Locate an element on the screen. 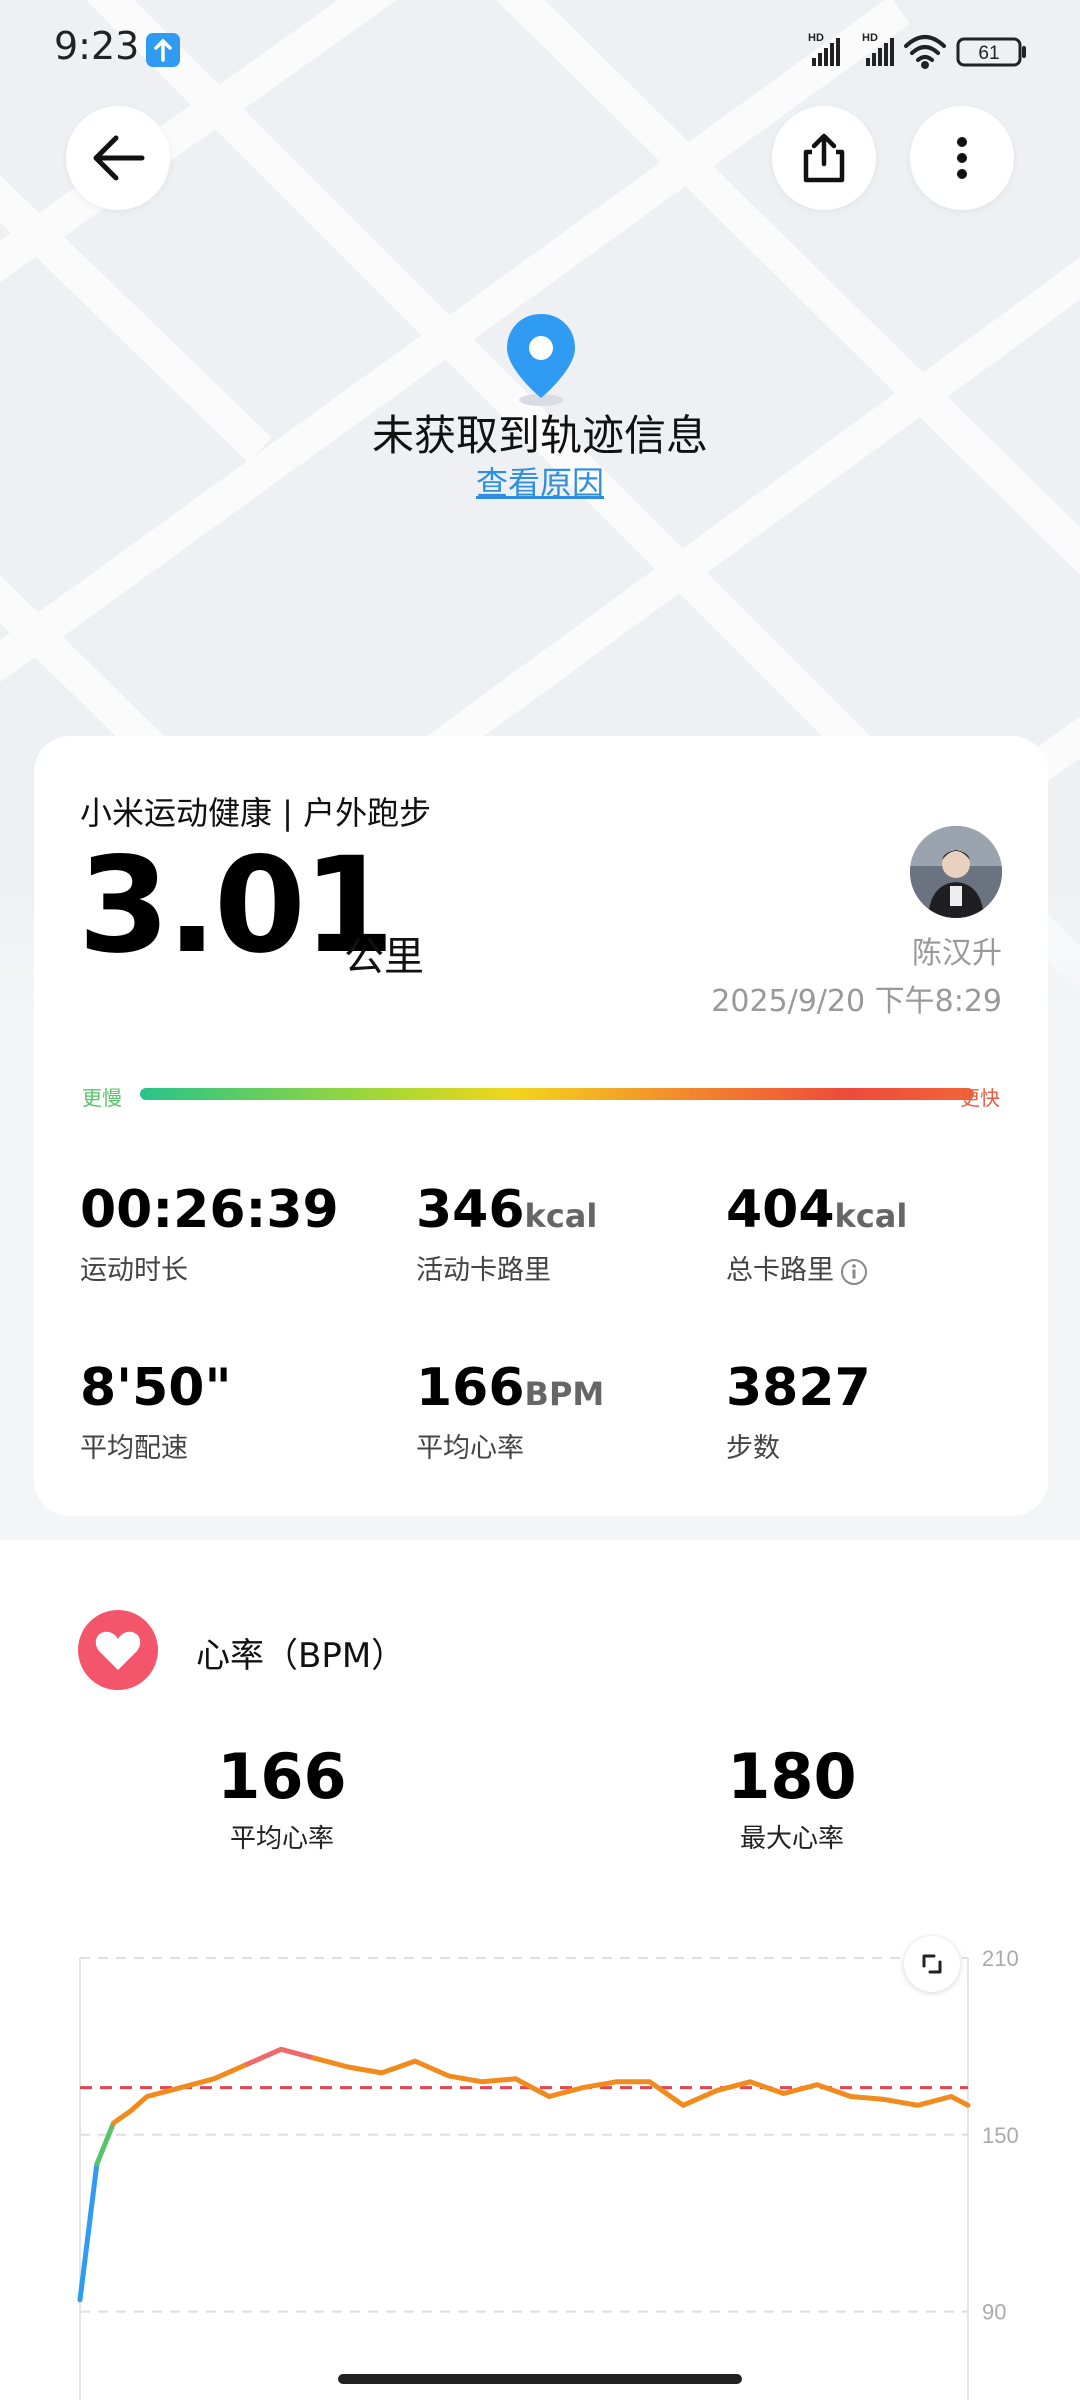  signal-label-2: HD is located at coordinates (870, 38).